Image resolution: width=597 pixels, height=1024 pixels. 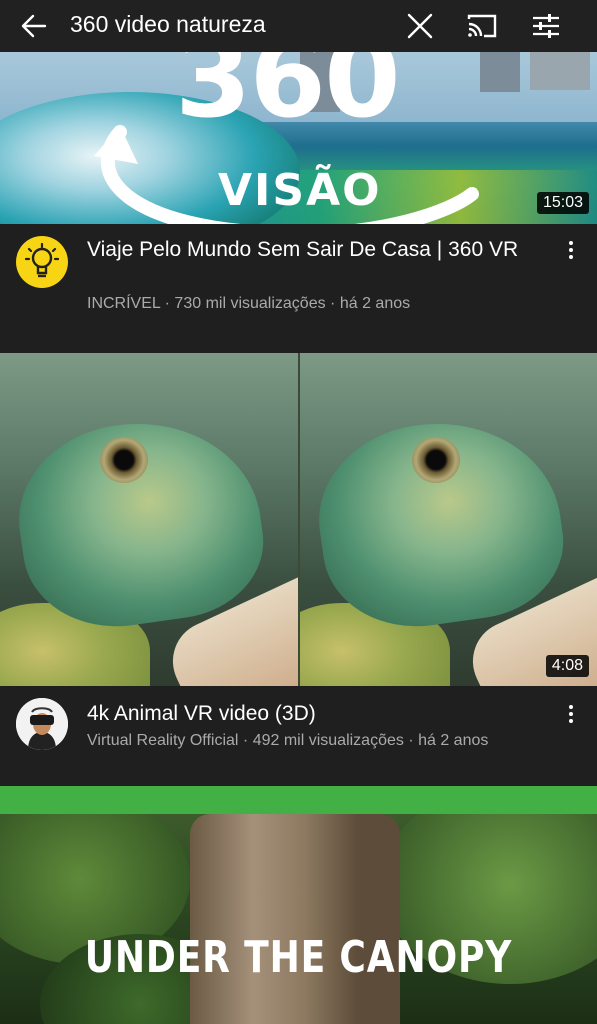 What do you see at coordinates (162, 740) in the screenshot?
I see `channel-name: Virtual Reality Official` at bounding box center [162, 740].